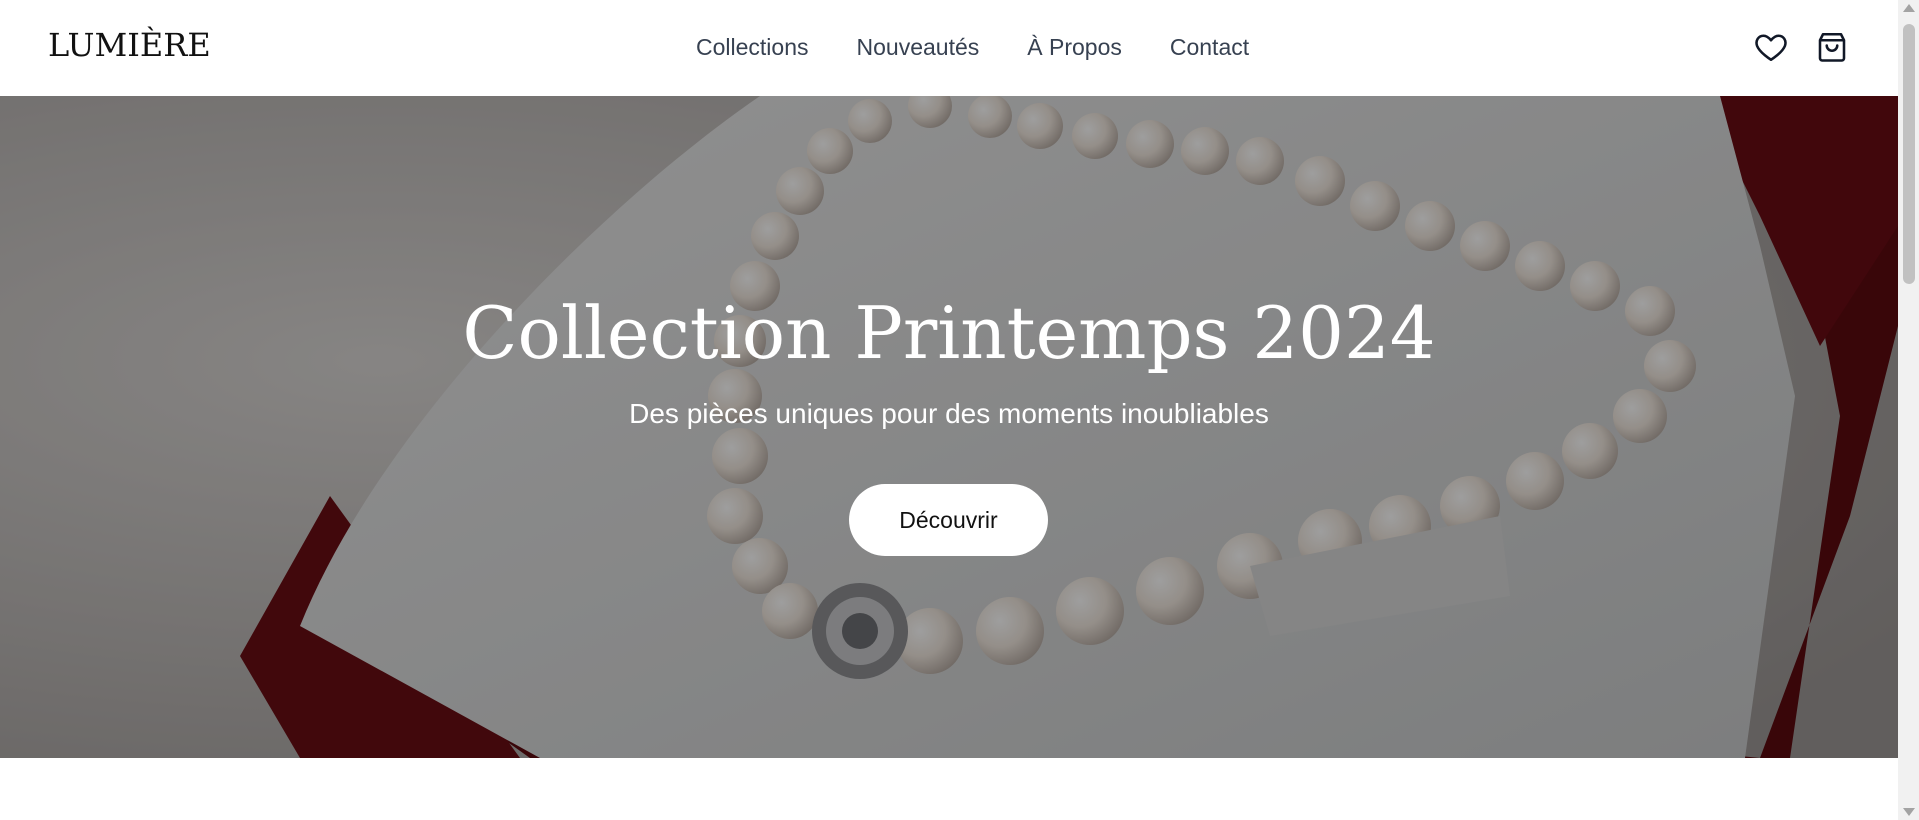  What do you see at coordinates (1909, 8) in the screenshot?
I see `scroll-up-arrow-icon` at bounding box center [1909, 8].